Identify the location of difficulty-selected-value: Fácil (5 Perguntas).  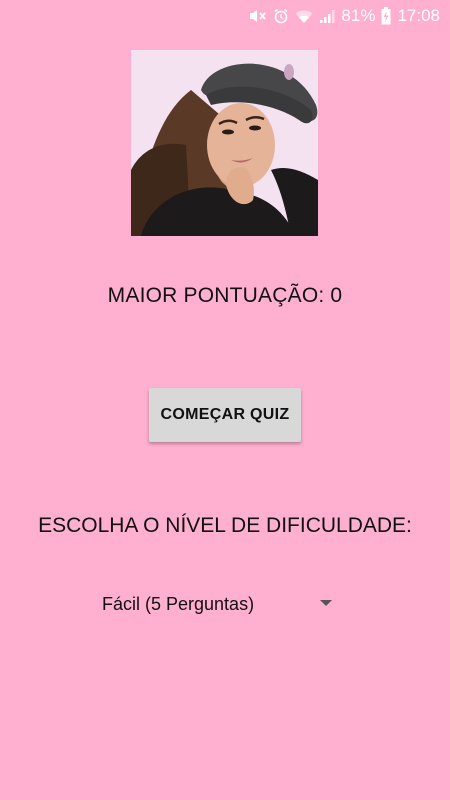
(178, 603).